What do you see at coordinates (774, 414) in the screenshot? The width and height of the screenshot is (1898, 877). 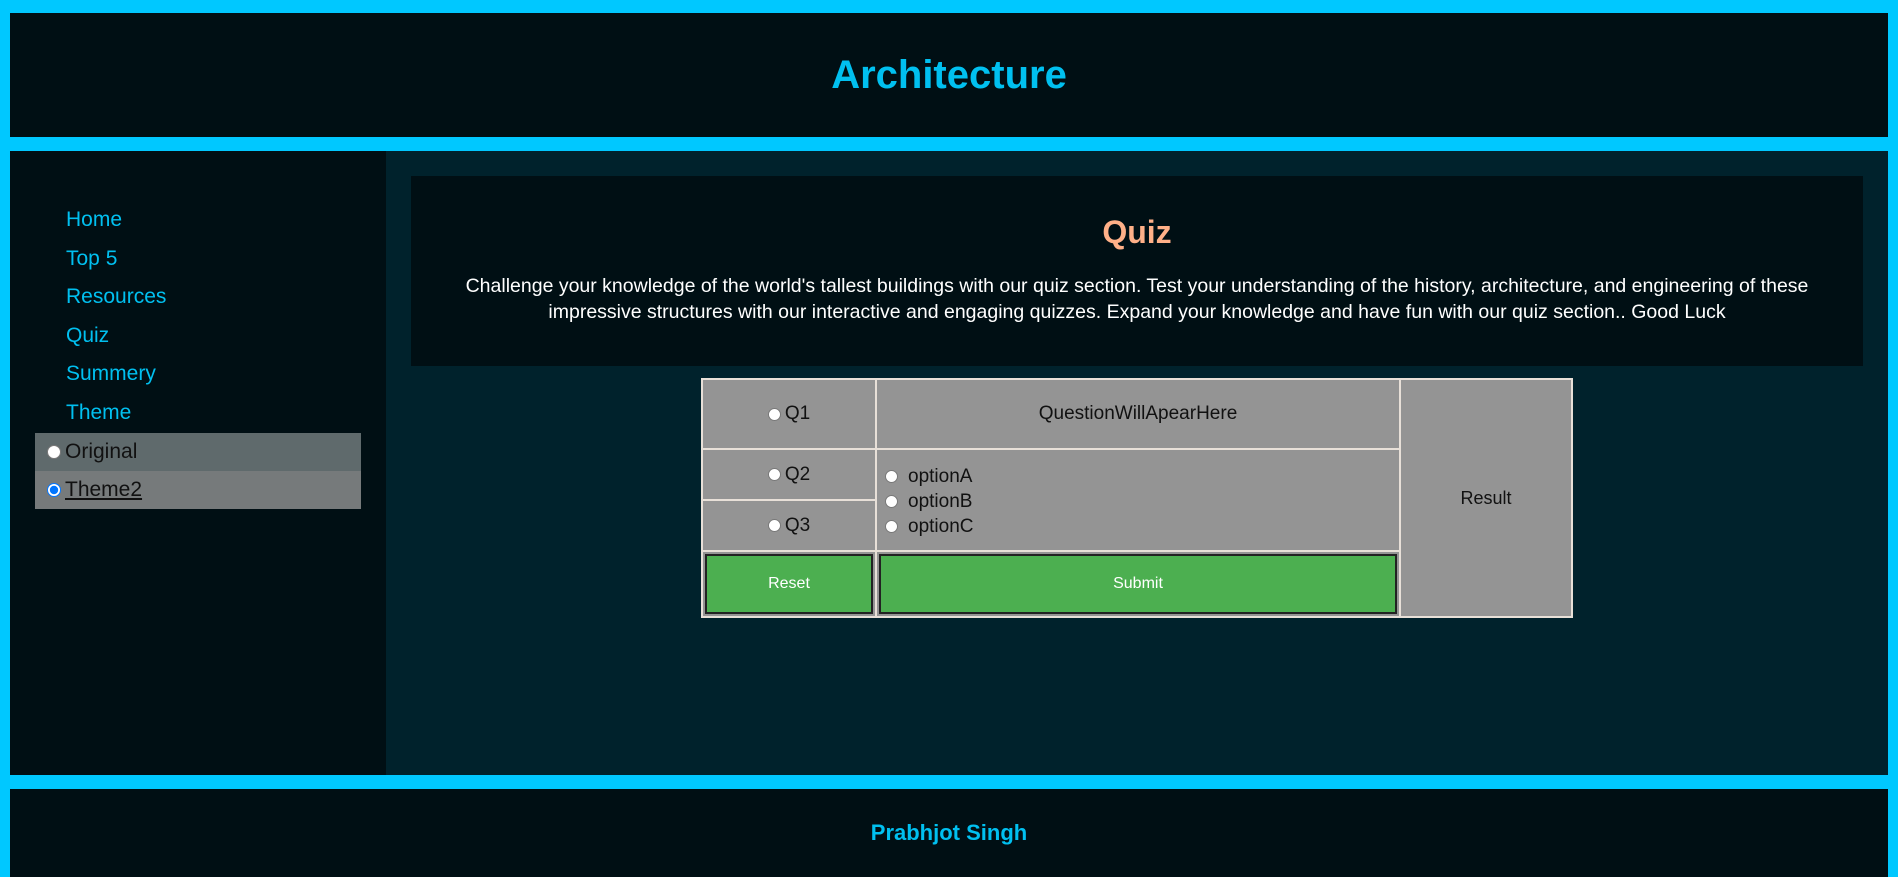 I see `q1-radio` at bounding box center [774, 414].